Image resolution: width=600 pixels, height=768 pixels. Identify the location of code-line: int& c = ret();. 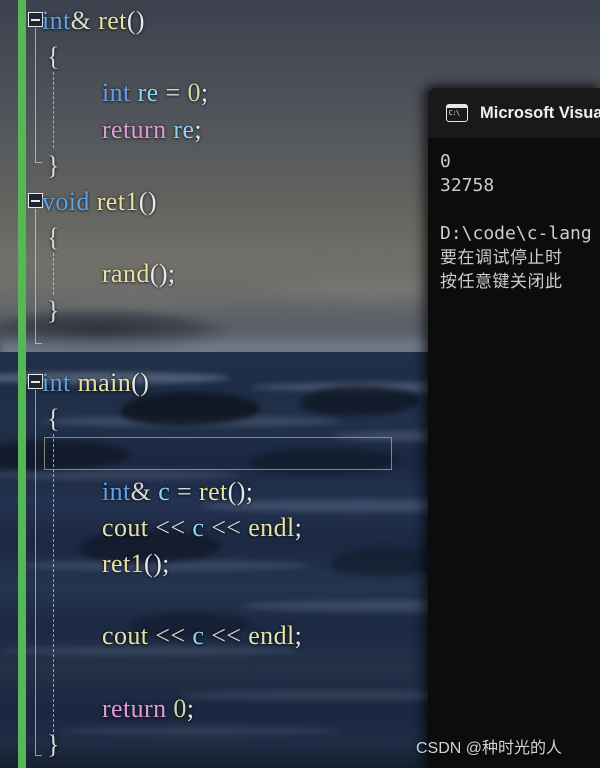
(178, 491).